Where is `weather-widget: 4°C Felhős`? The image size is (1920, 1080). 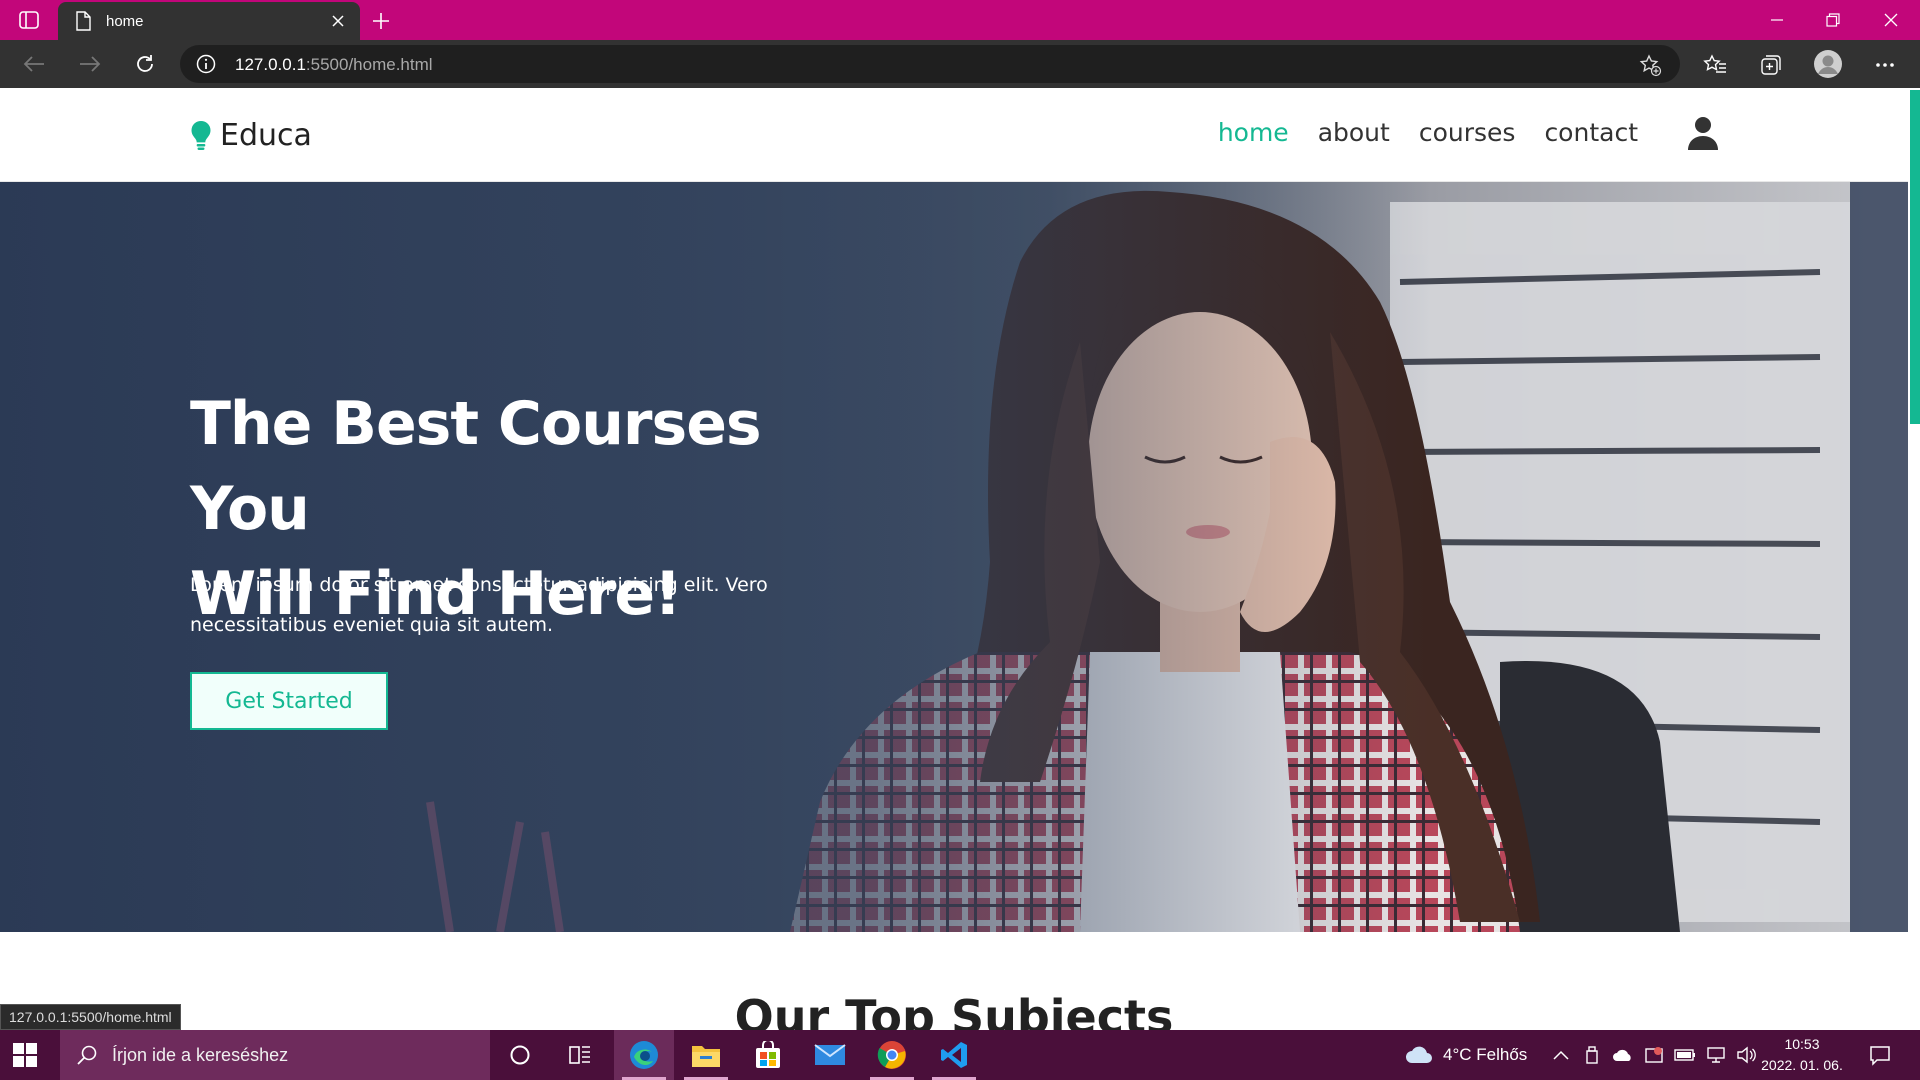
weather-widget: 4°C Felhős is located at coordinates (1466, 1055).